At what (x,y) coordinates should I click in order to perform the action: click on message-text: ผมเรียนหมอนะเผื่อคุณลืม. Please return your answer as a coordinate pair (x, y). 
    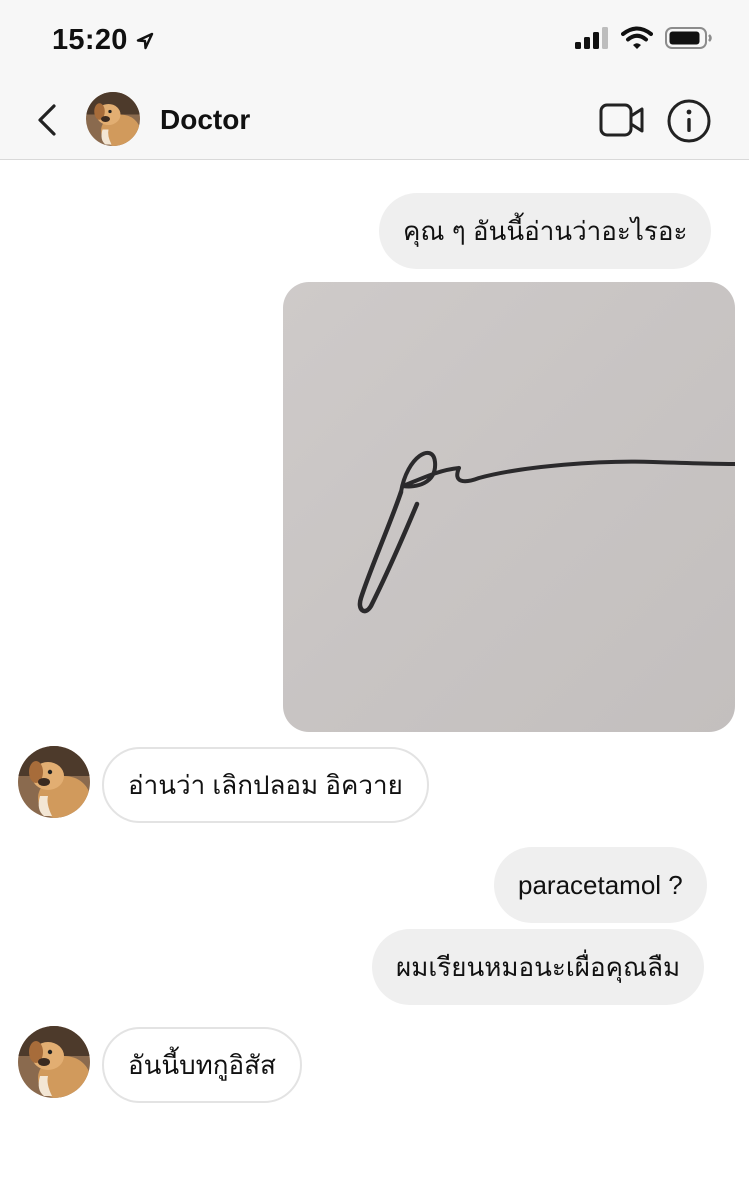
    Looking at the image, I should click on (538, 967).